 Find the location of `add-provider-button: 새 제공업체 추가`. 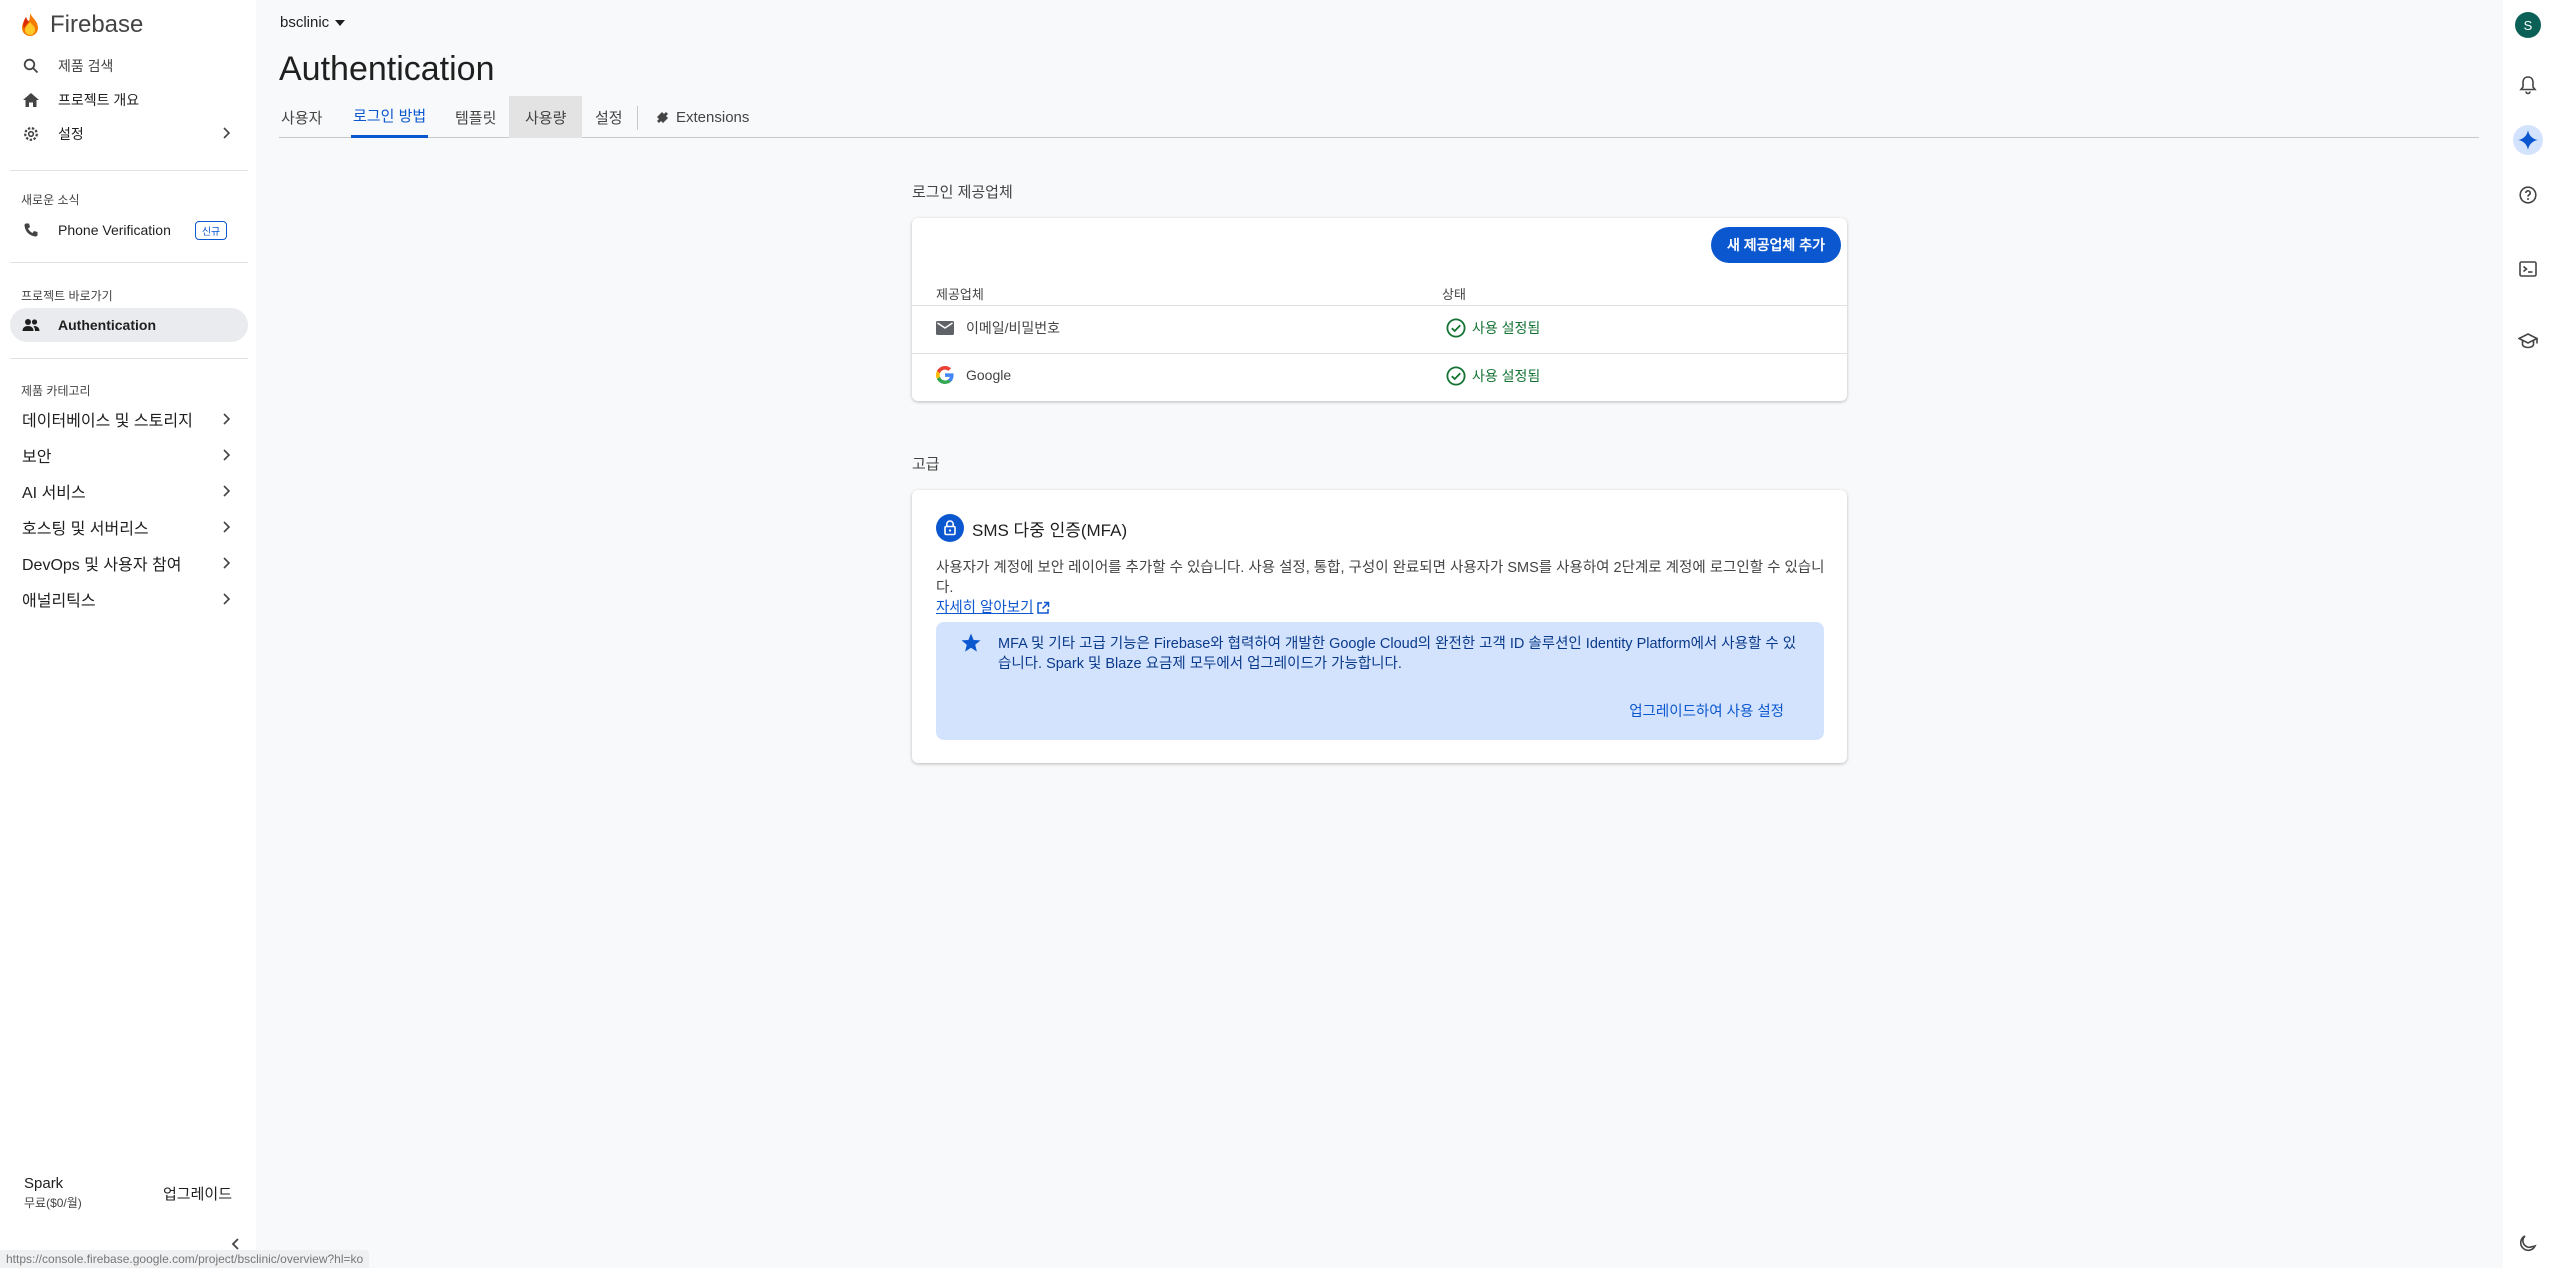

add-provider-button: 새 제공업체 추가 is located at coordinates (1776, 245).